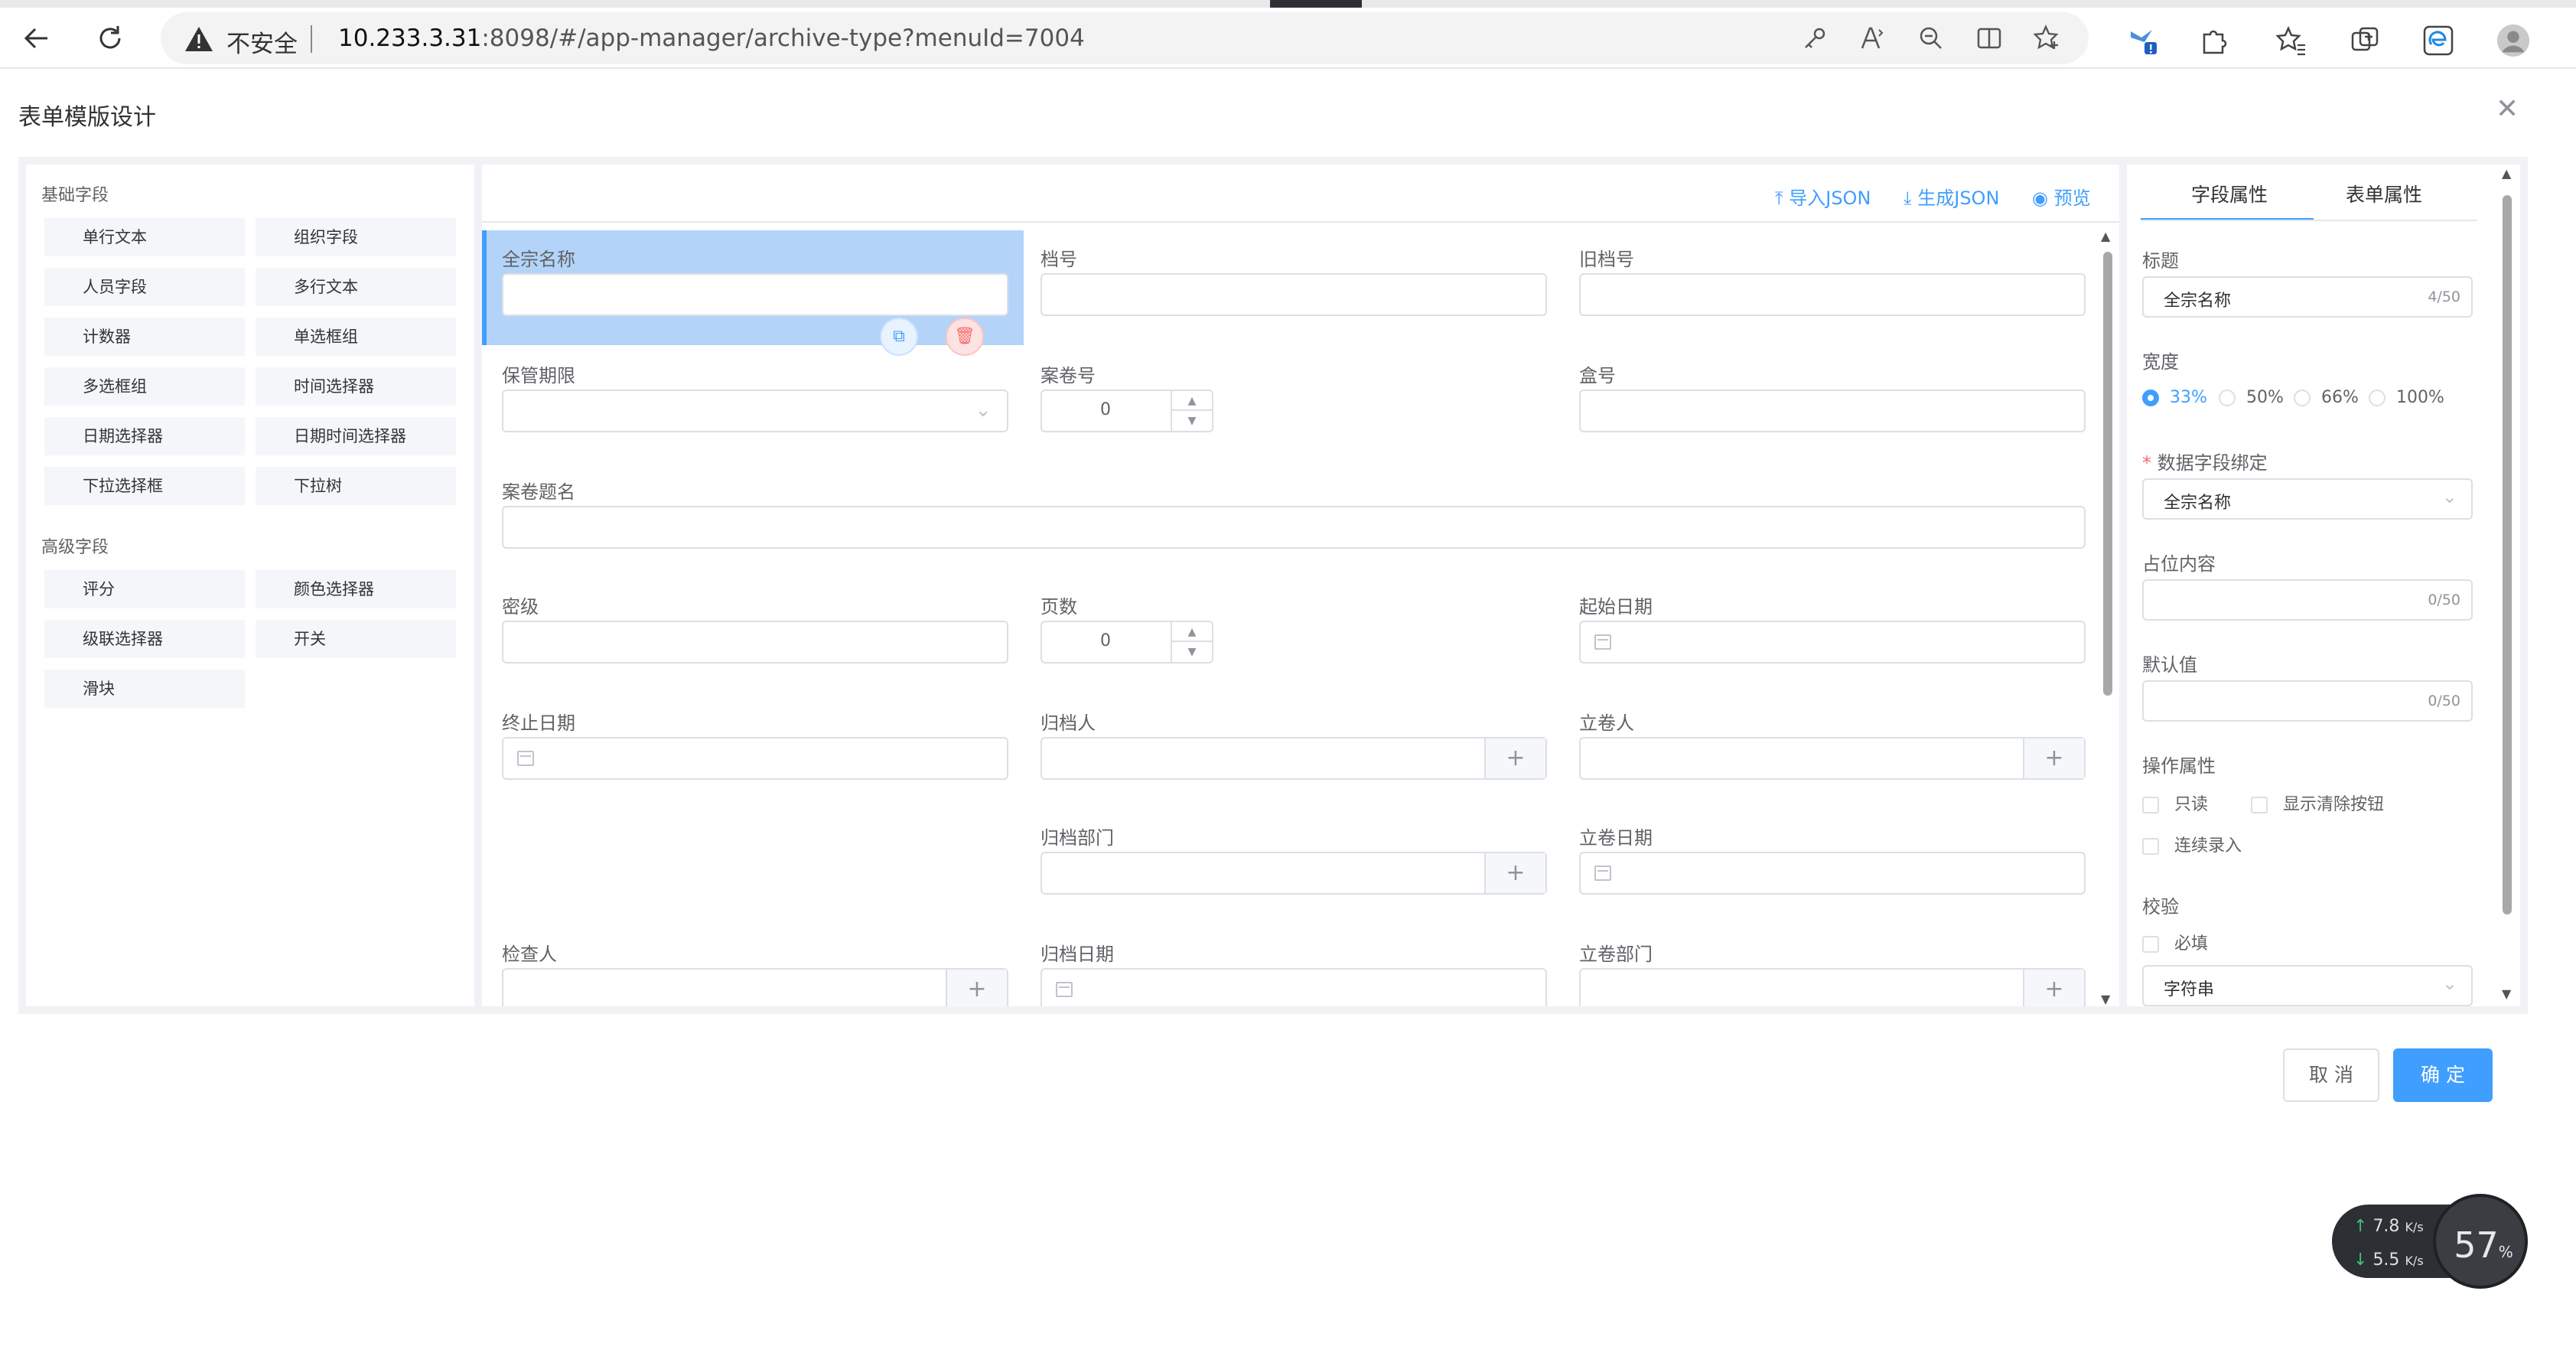 Image resolution: width=2576 pixels, height=1353 pixels. What do you see at coordinates (965, 337) in the screenshot?
I see `delete-field-icon: 🗑` at bounding box center [965, 337].